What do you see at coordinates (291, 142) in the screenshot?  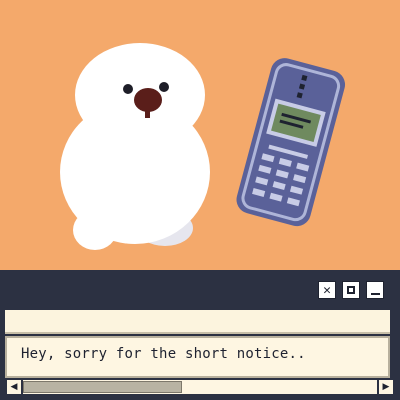 I see `phone-icon` at bounding box center [291, 142].